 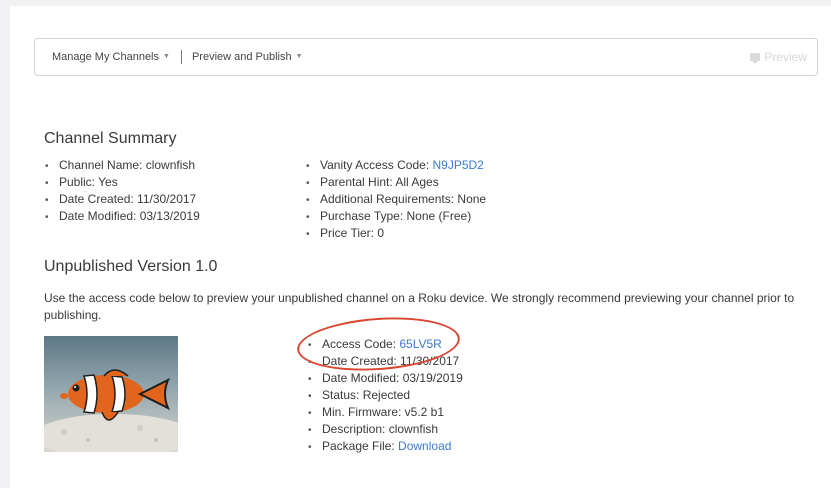 I want to click on preview-button-label: Preview, so click(x=785, y=57).